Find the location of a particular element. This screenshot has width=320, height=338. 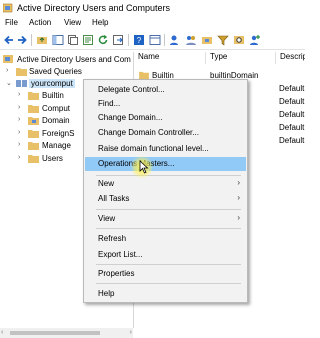

tree-item-label: Builtin is located at coordinates (53, 95).